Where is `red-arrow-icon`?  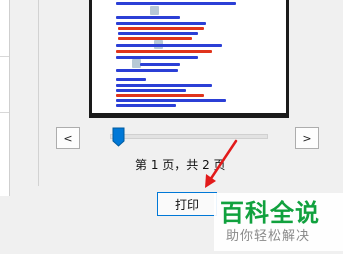 red-arrow-icon is located at coordinates (221, 163).